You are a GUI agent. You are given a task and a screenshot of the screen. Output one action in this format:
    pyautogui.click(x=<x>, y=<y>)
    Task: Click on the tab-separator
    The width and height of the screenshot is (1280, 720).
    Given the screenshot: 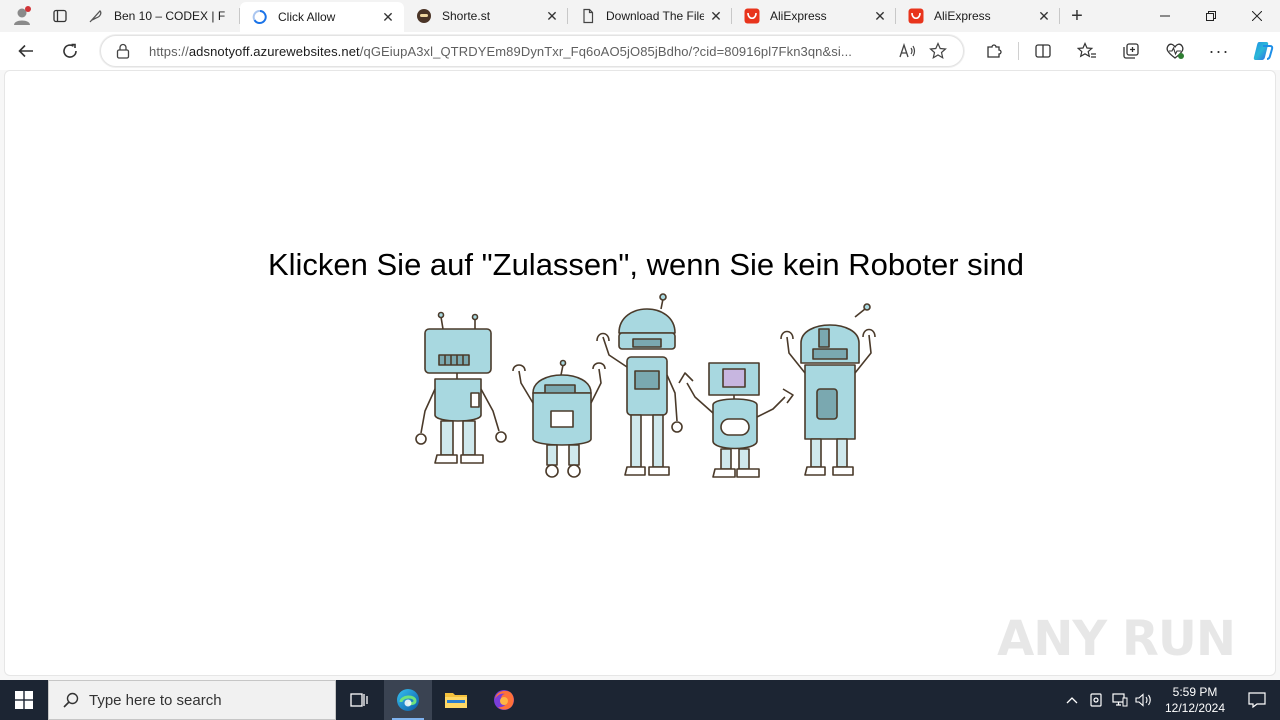 What is the action you would take?
    pyautogui.click(x=1059, y=16)
    